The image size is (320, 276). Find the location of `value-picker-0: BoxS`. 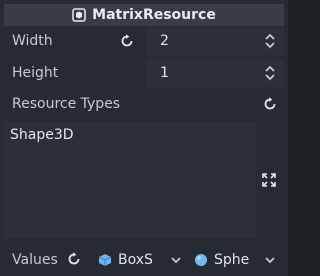

value-picker-0: BoxS is located at coordinates (127, 260).